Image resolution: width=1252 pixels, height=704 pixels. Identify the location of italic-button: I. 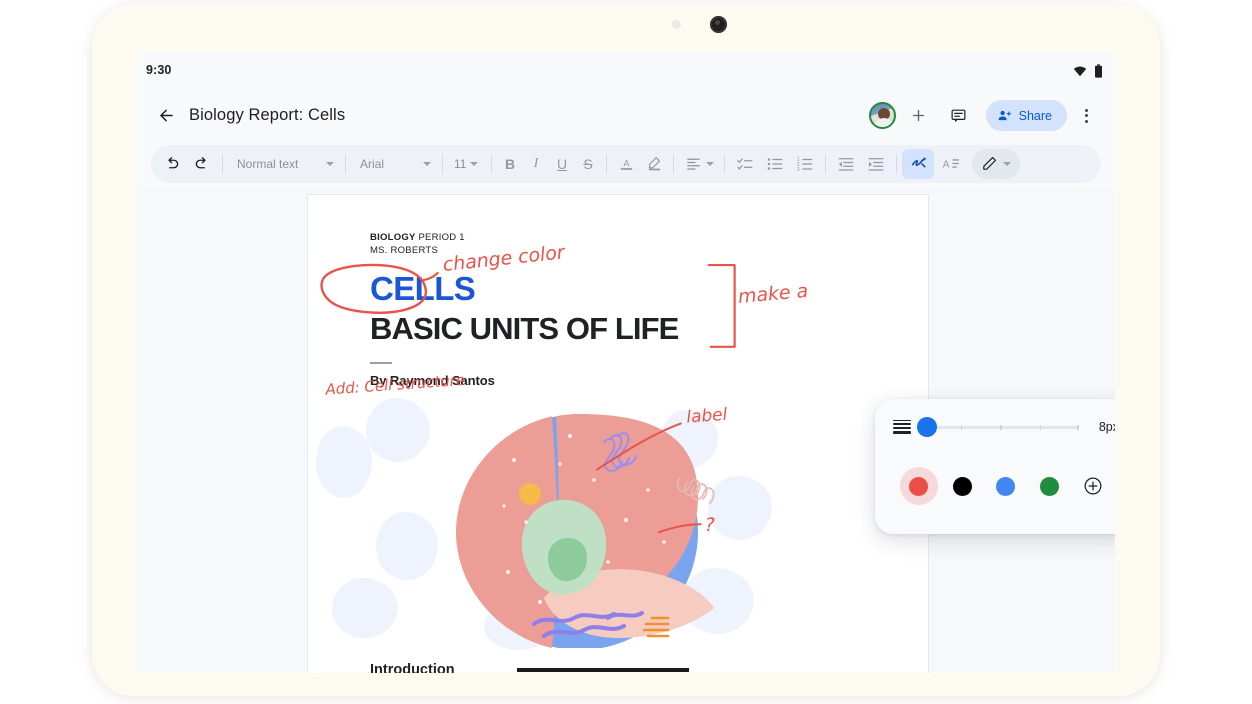
(536, 164).